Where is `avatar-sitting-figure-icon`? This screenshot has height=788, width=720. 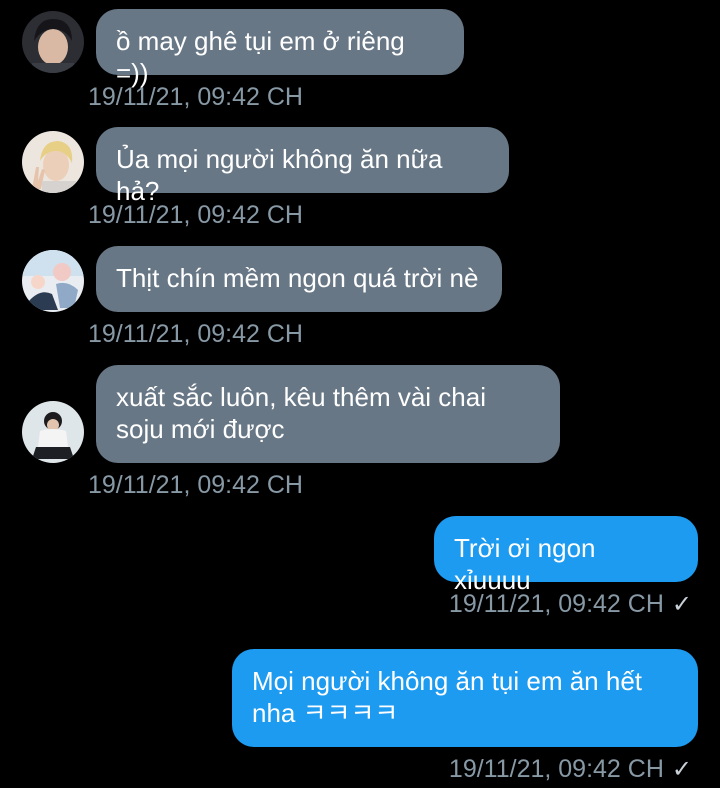 avatar-sitting-figure-icon is located at coordinates (53, 432).